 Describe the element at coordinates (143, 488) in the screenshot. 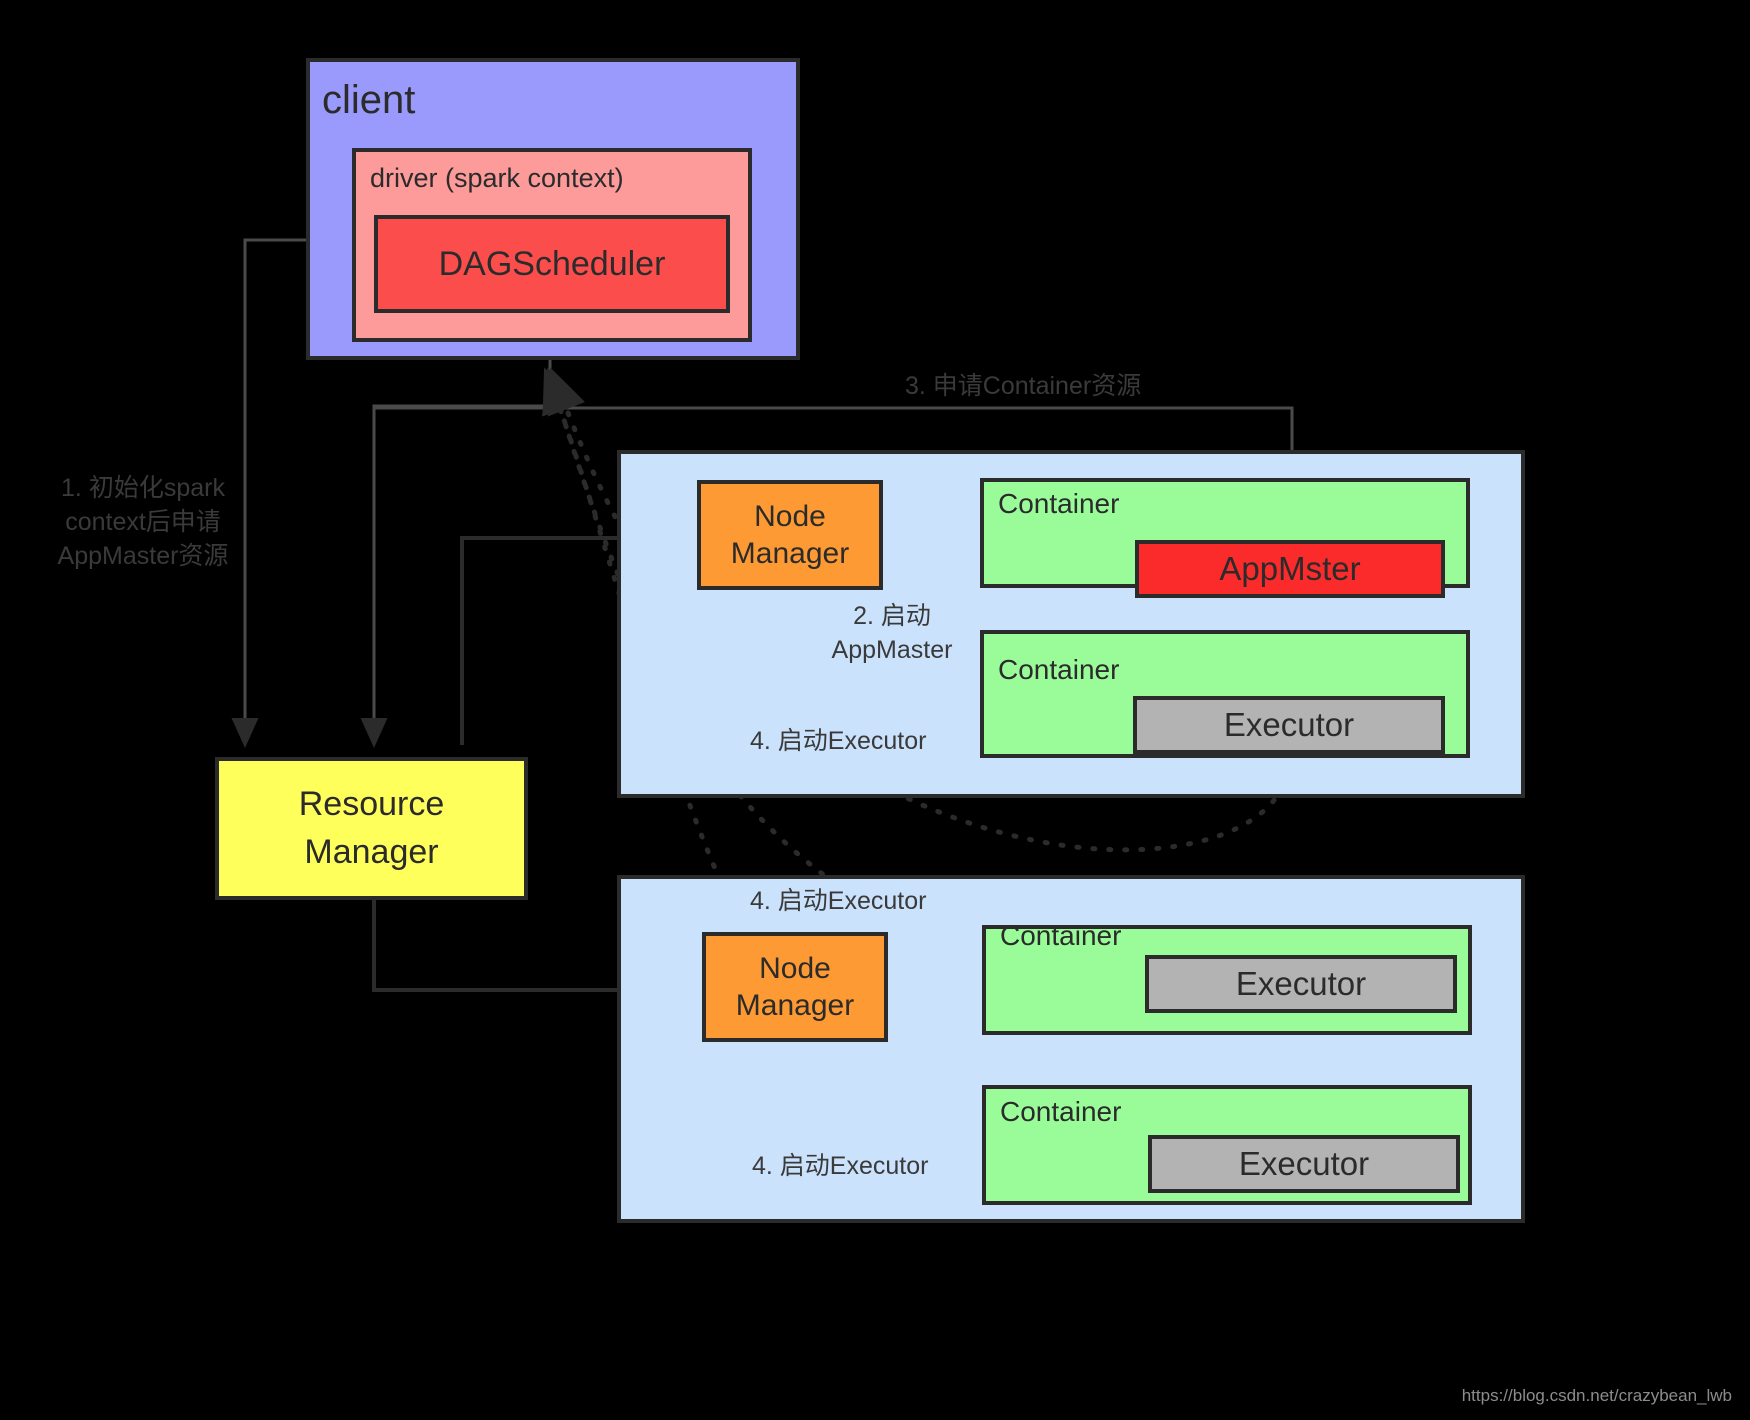

I see `step-1-line1: 1. 初始化spark` at that location.